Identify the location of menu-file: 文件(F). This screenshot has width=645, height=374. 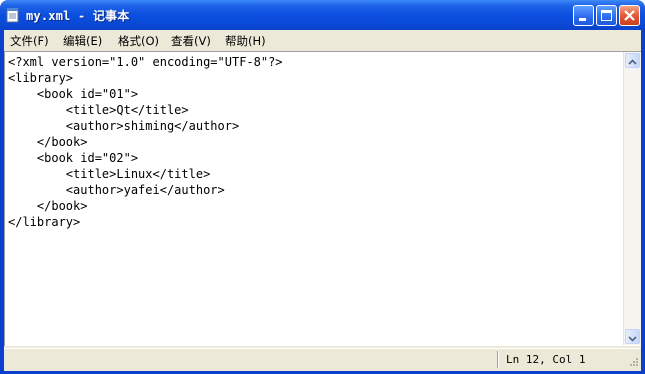
(29, 41).